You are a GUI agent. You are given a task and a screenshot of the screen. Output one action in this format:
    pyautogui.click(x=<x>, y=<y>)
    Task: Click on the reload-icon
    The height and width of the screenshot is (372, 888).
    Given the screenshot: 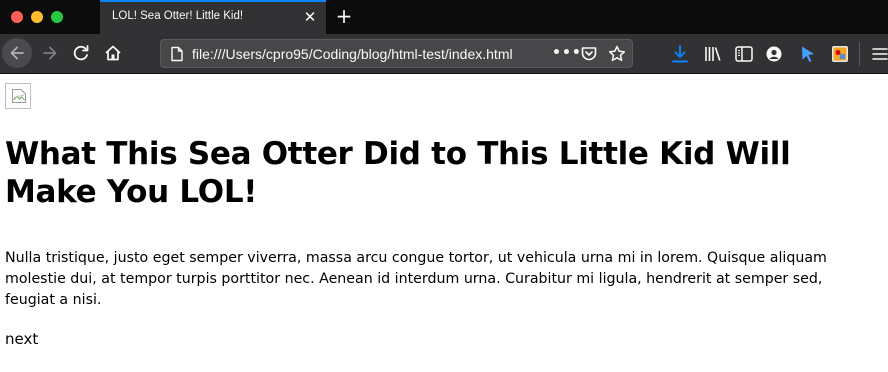 What is the action you would take?
    pyautogui.click(x=81, y=53)
    